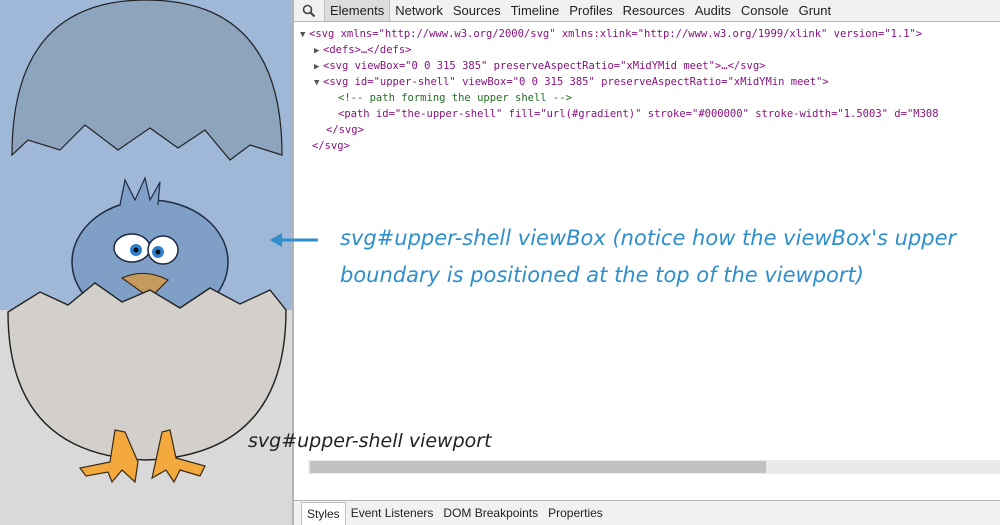  I want to click on dom-node-close-upper-shell: </svg>, so click(345, 130).